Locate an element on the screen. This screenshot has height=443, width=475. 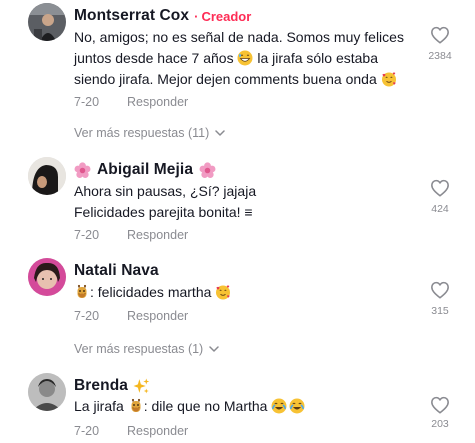
comment-text: : felicidades martha is located at coordinates (236, 292).